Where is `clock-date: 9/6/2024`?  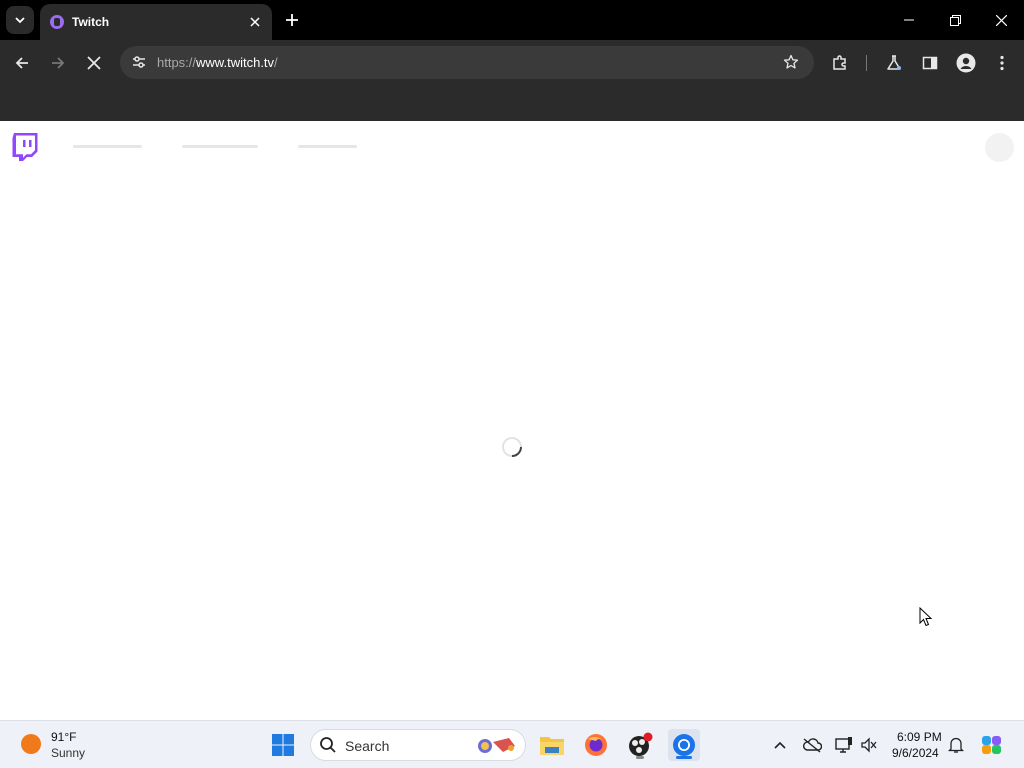 clock-date: 9/6/2024 is located at coordinates (915, 753).